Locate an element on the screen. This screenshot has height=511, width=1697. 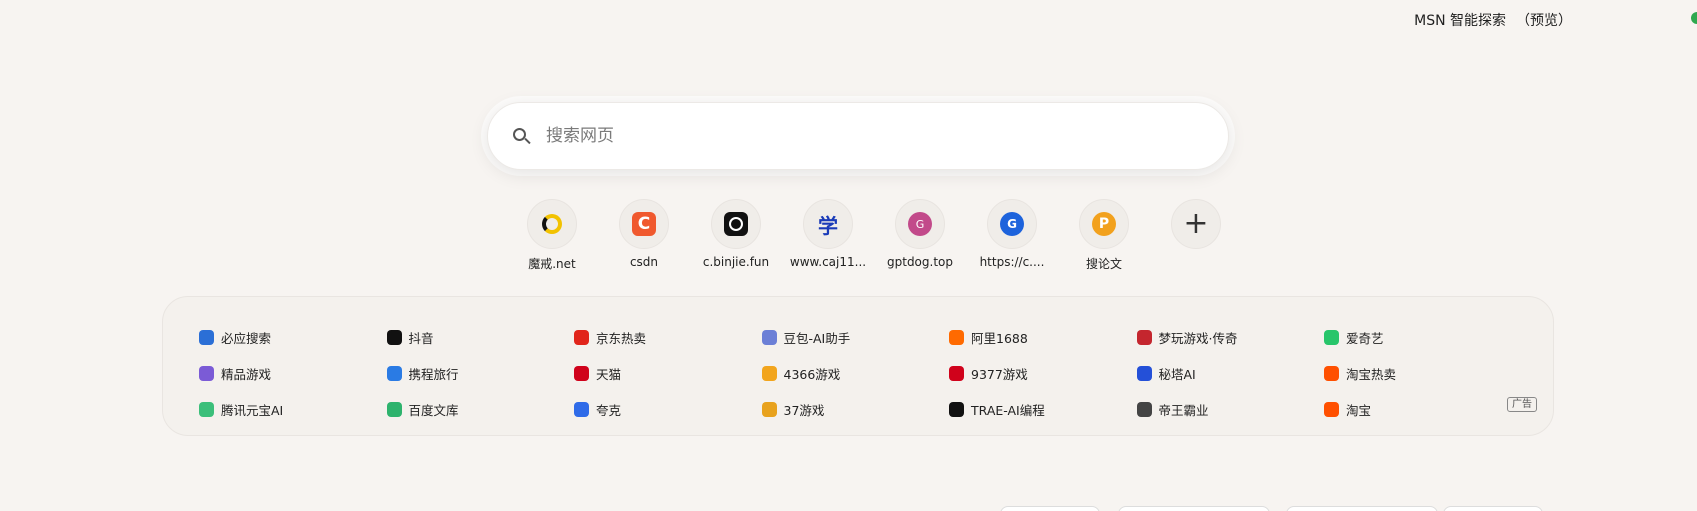
quick-link-label: c.binjie.fun is located at coordinates (736, 262).